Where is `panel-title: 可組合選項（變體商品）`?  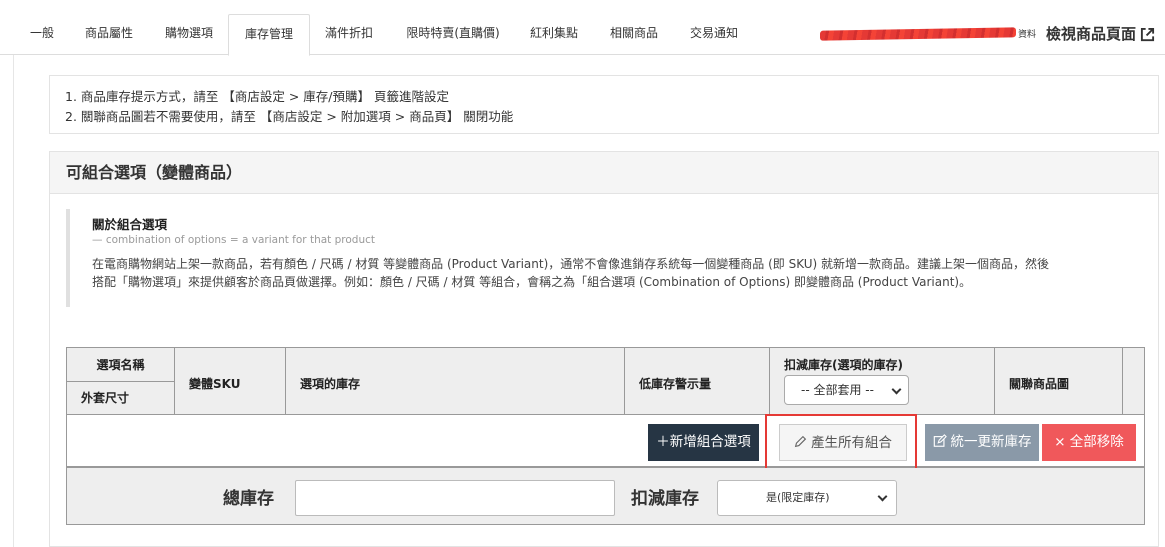 panel-title: 可組合選項（變體商品） is located at coordinates (604, 173).